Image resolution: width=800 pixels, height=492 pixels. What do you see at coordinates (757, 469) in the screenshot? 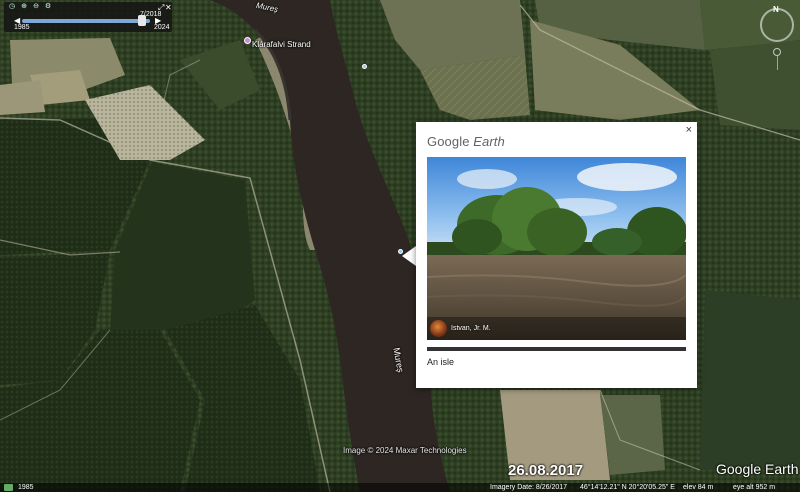
I see `google-earth-logo: Google Earth` at bounding box center [757, 469].